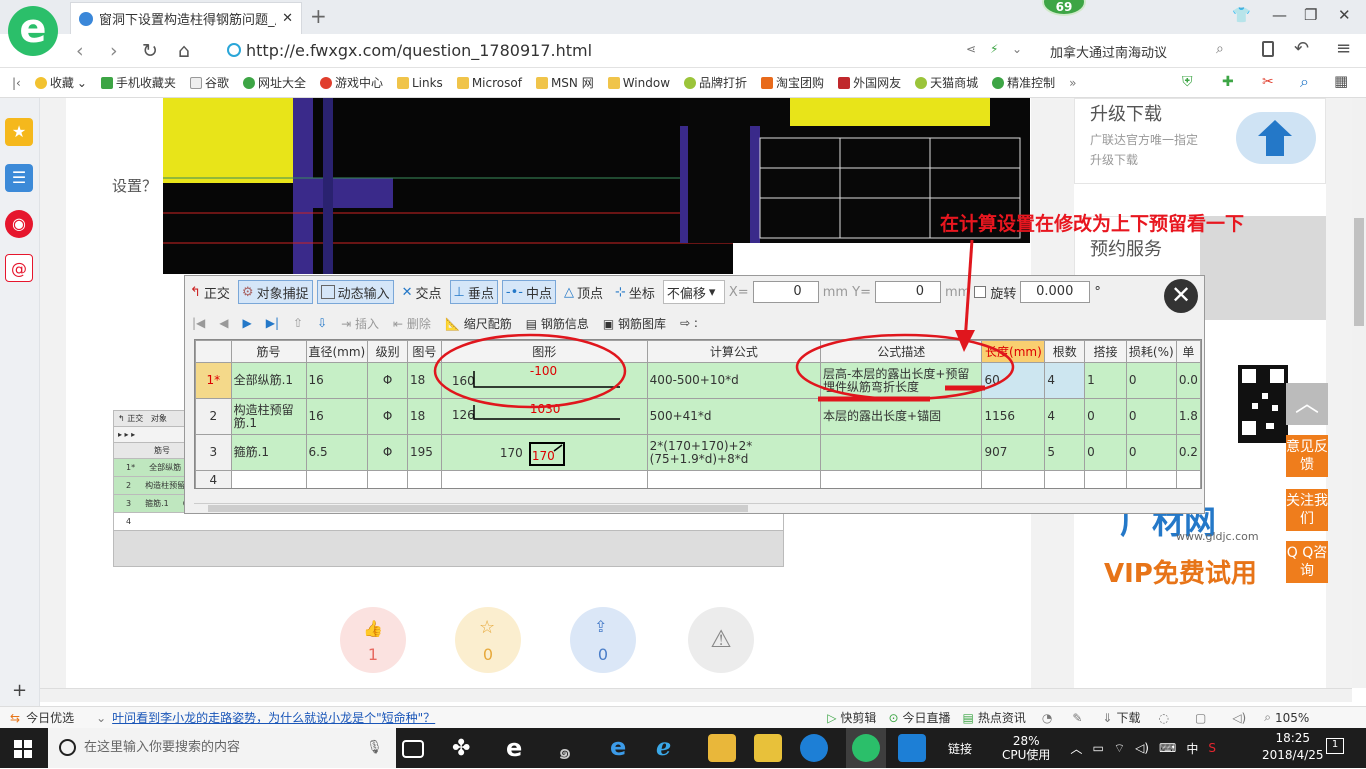 Image resolution: width=1366 pixels, height=769 pixels. Describe the element at coordinates (478, 323) in the screenshot. I see `scale-rebar-button: 📐 缩尺配筋` at that location.